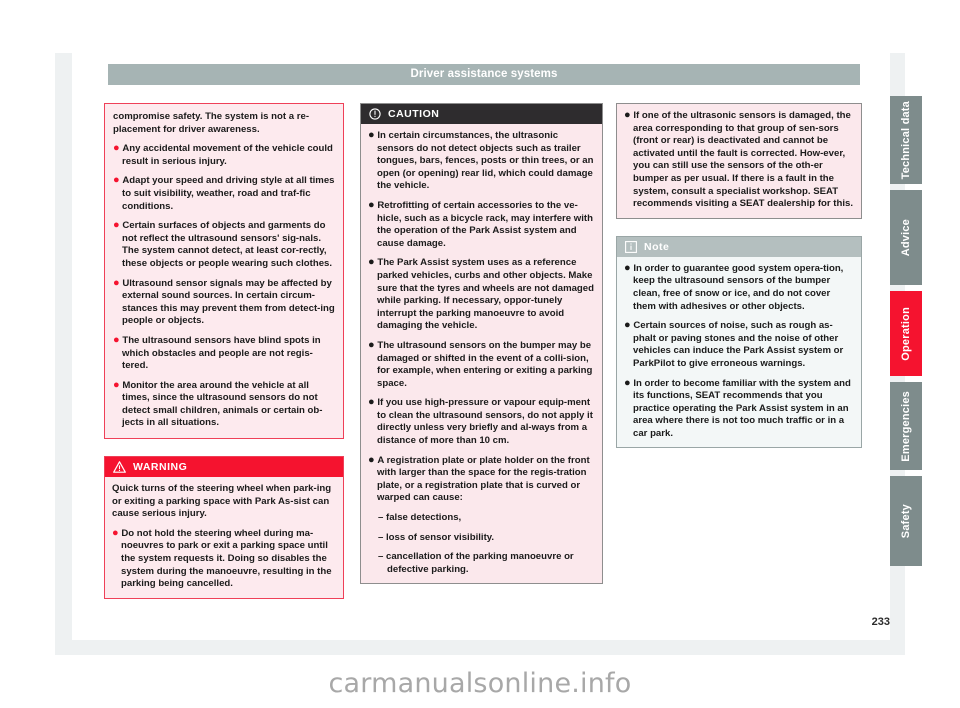  Describe the element at coordinates (481, 114) in the screenshot. I see `caution-box-header: CAUTION` at that location.